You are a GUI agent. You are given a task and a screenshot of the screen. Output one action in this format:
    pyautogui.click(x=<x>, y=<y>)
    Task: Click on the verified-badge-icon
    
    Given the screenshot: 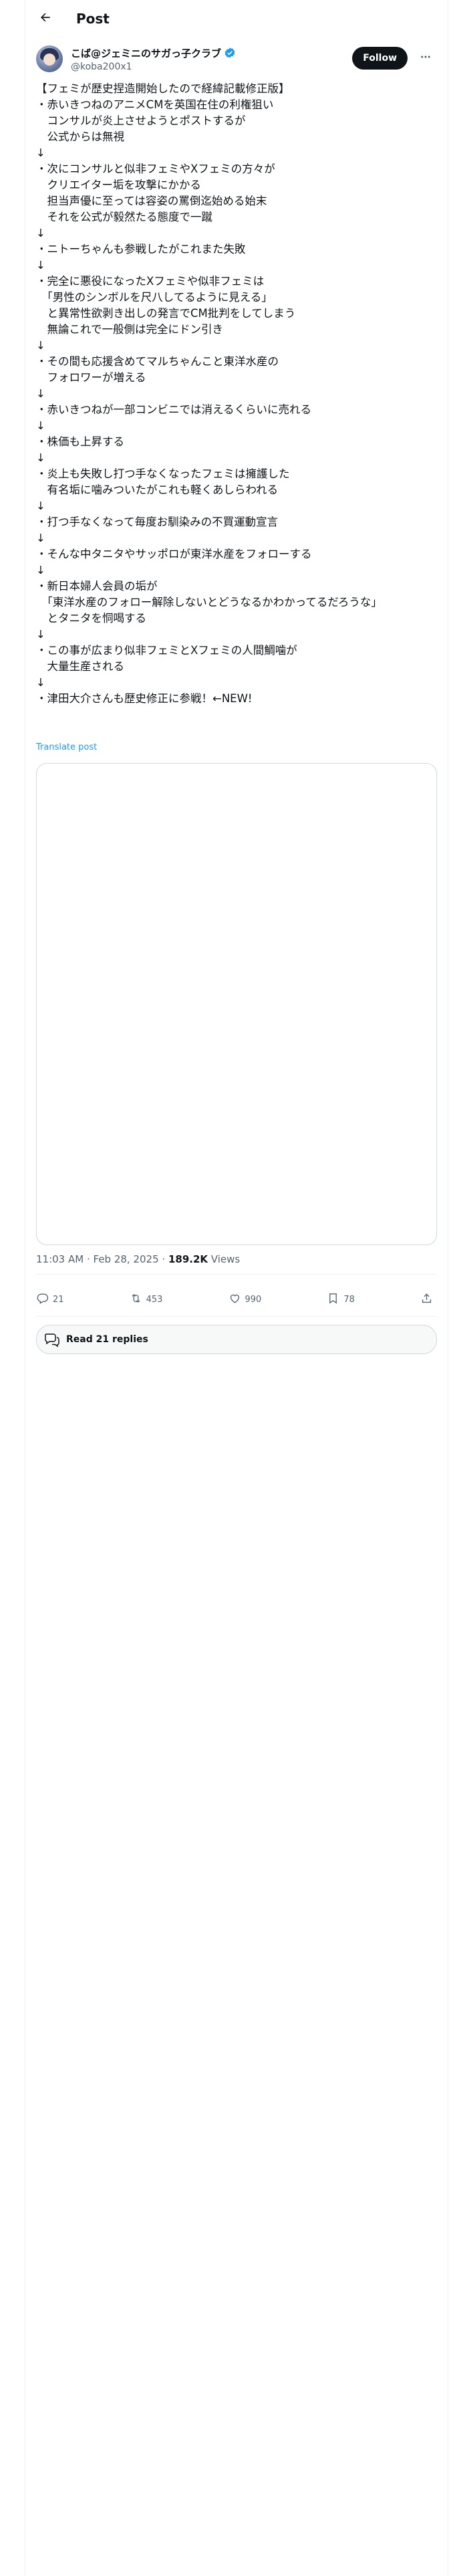 What is the action you would take?
    pyautogui.click(x=230, y=53)
    